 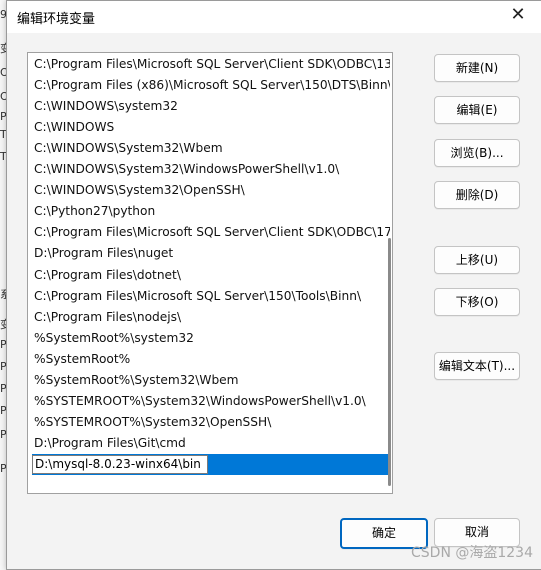 I want to click on move-up-button: 上移(U), so click(x=477, y=260).